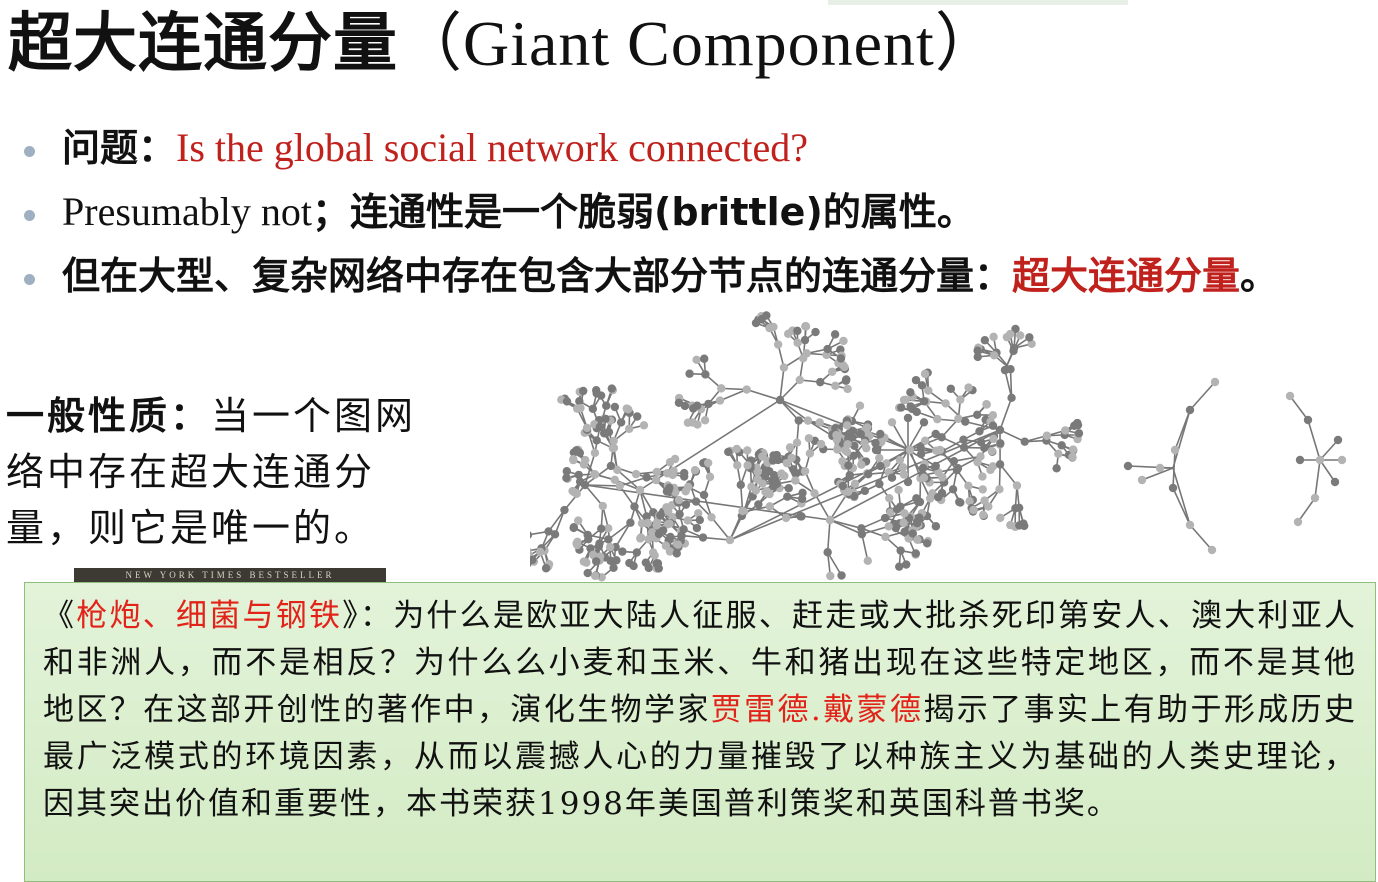 This screenshot has height=882, width=1378. What do you see at coordinates (1126, 276) in the screenshot?
I see `giant-component-term: 超大连通分量` at bounding box center [1126, 276].